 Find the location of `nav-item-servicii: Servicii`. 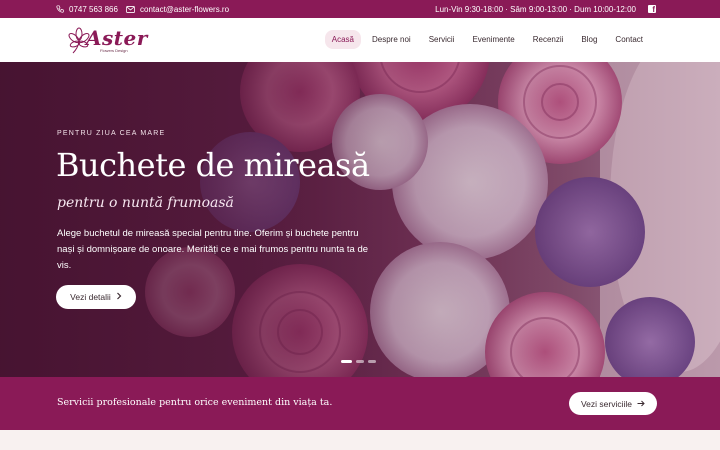

nav-item-servicii: Servicii is located at coordinates (442, 39).